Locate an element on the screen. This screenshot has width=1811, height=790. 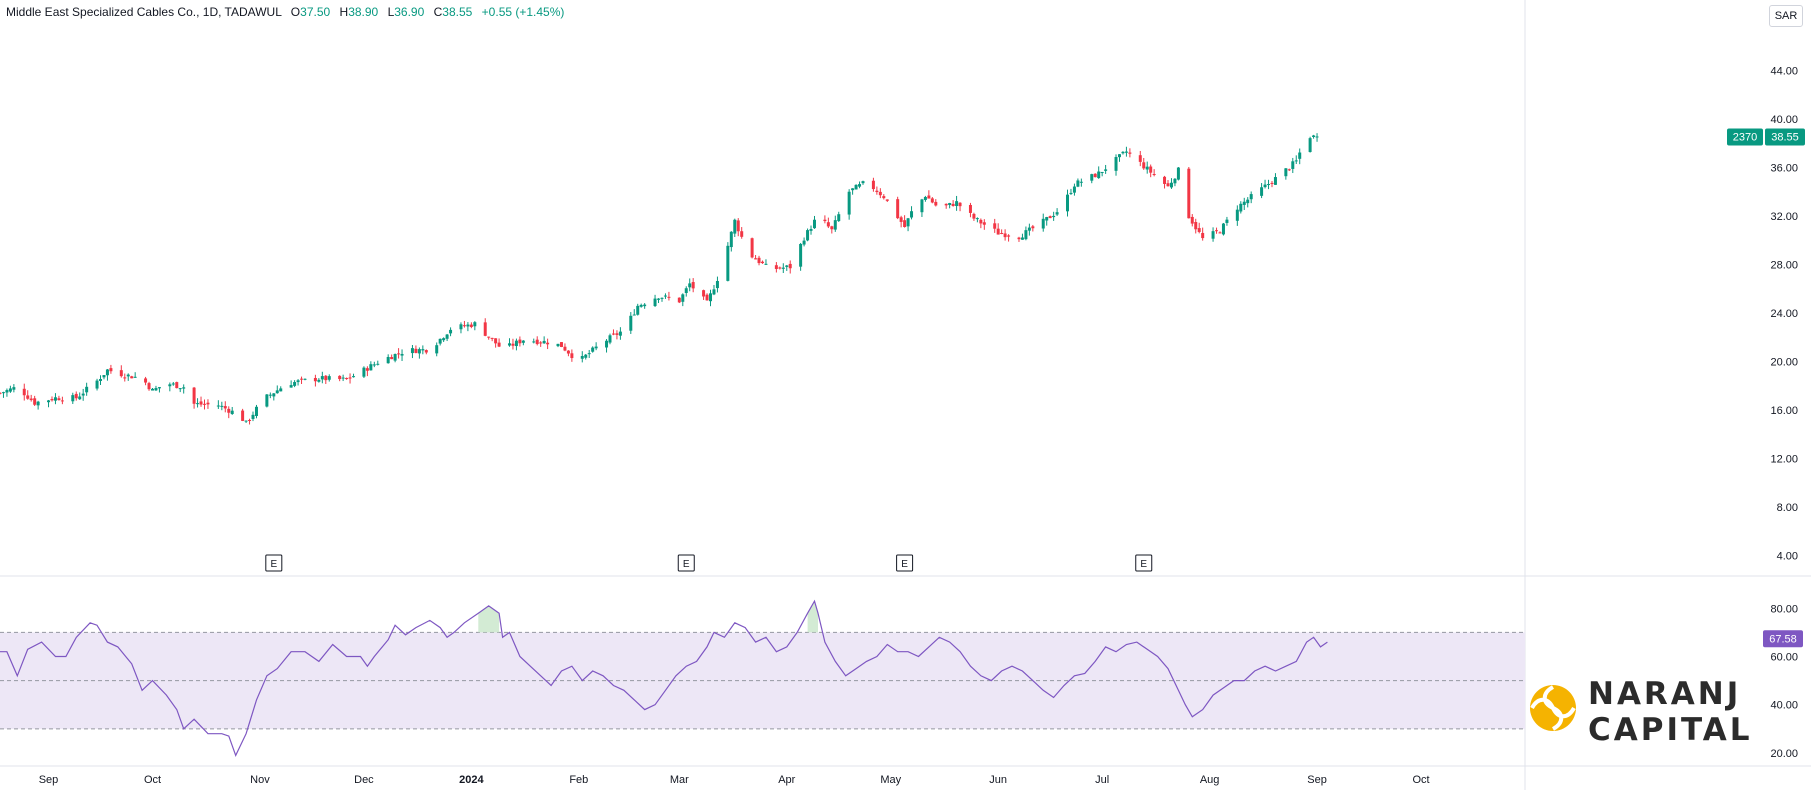
rsi-tick-label: 80.00 is located at coordinates (1784, 609).